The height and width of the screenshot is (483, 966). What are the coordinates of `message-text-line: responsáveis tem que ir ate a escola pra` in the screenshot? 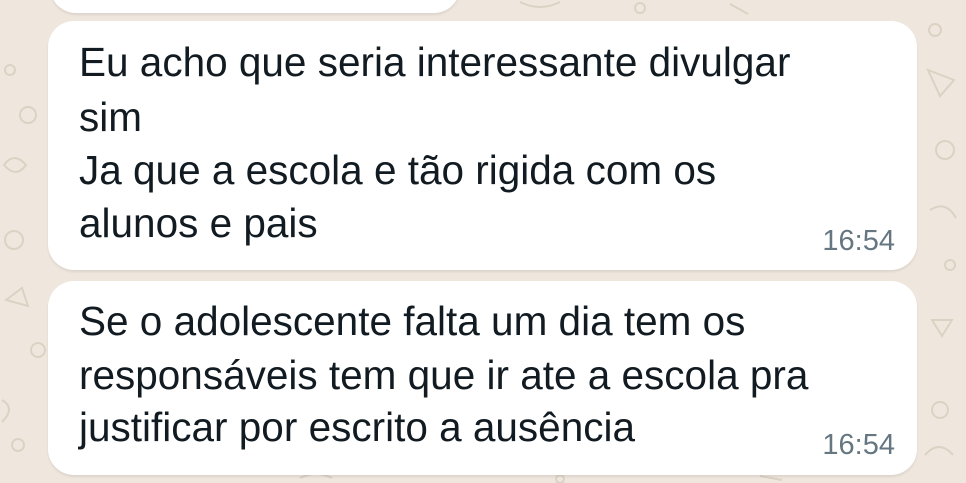 It's located at (444, 375).